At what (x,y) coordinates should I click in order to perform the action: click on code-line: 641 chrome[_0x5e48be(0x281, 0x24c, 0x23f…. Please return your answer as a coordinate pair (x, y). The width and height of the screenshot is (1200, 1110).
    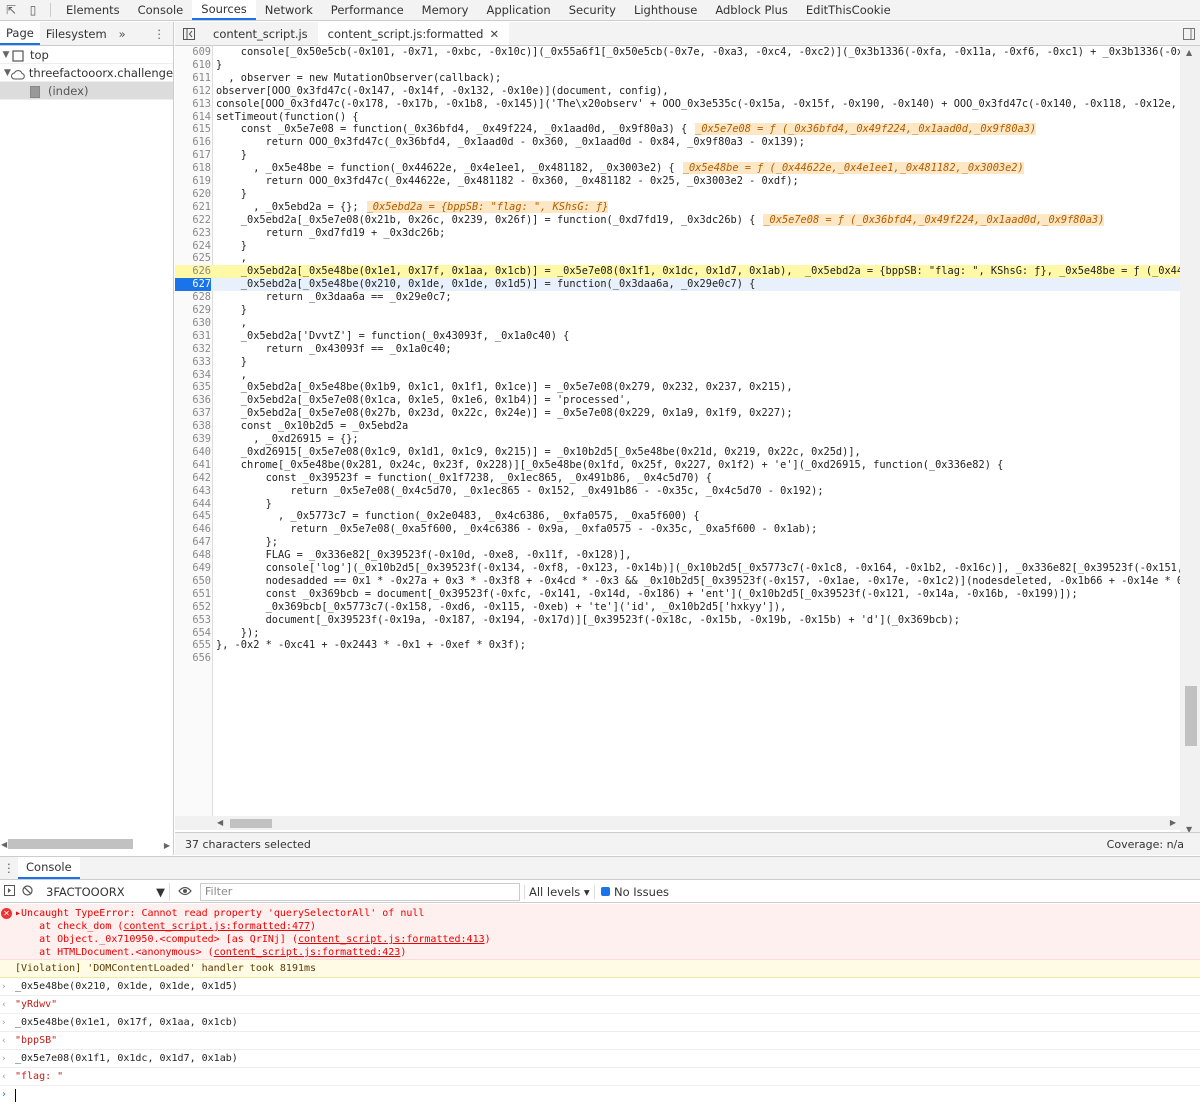
    Looking at the image, I should click on (677, 465).